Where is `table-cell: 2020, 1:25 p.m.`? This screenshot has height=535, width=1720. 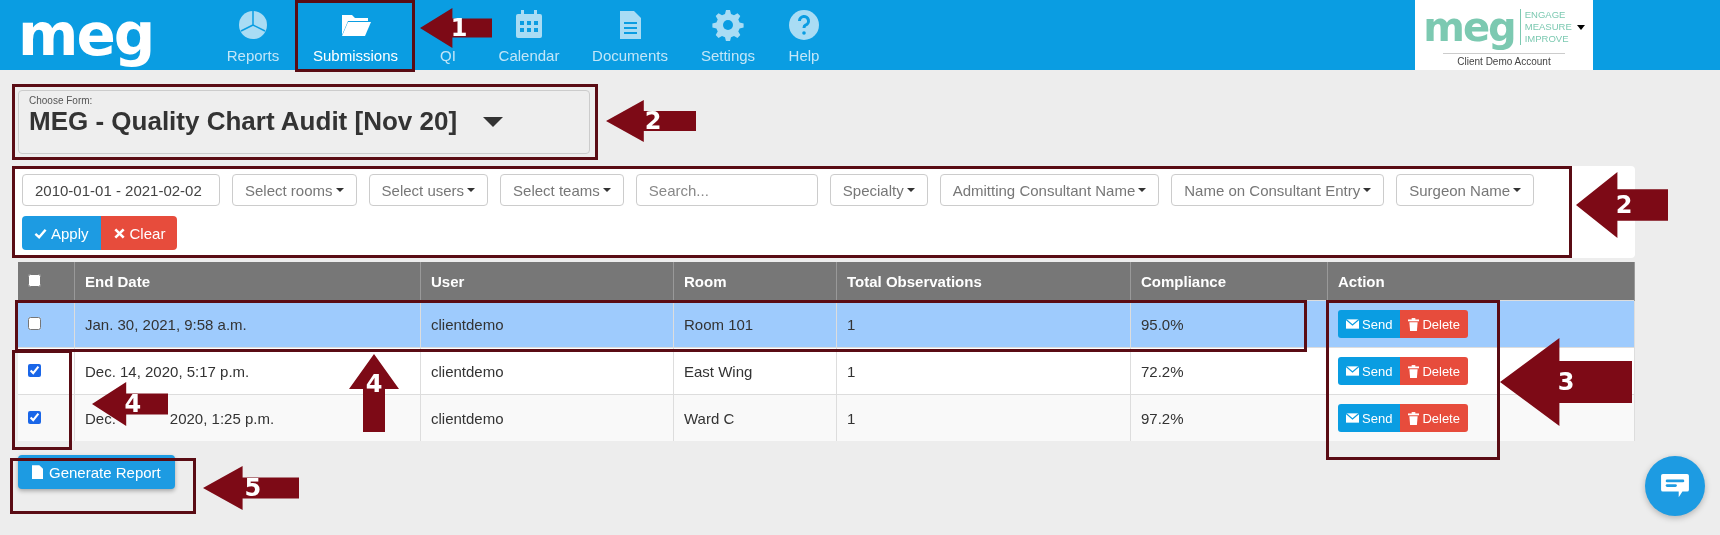 table-cell: 2020, 1:25 p.m. is located at coordinates (222, 418).